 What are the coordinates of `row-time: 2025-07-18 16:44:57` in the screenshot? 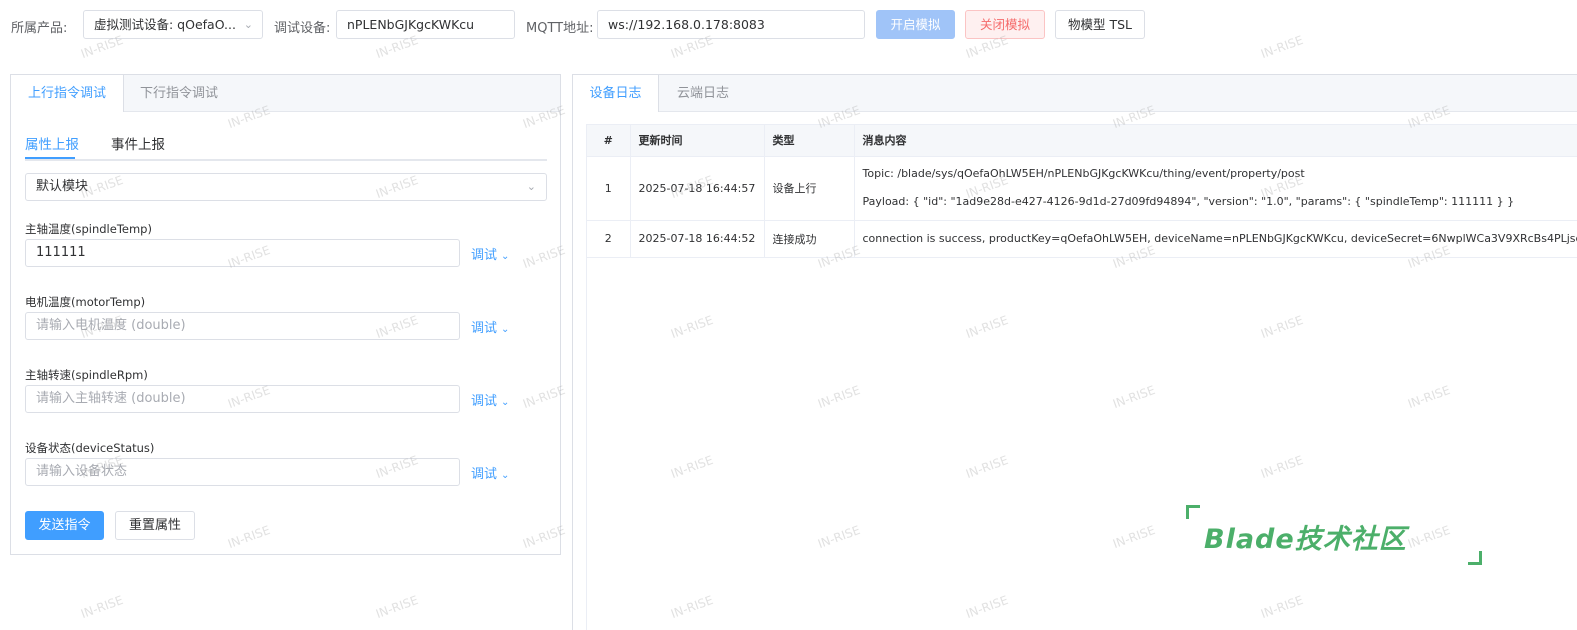 It's located at (697, 188).